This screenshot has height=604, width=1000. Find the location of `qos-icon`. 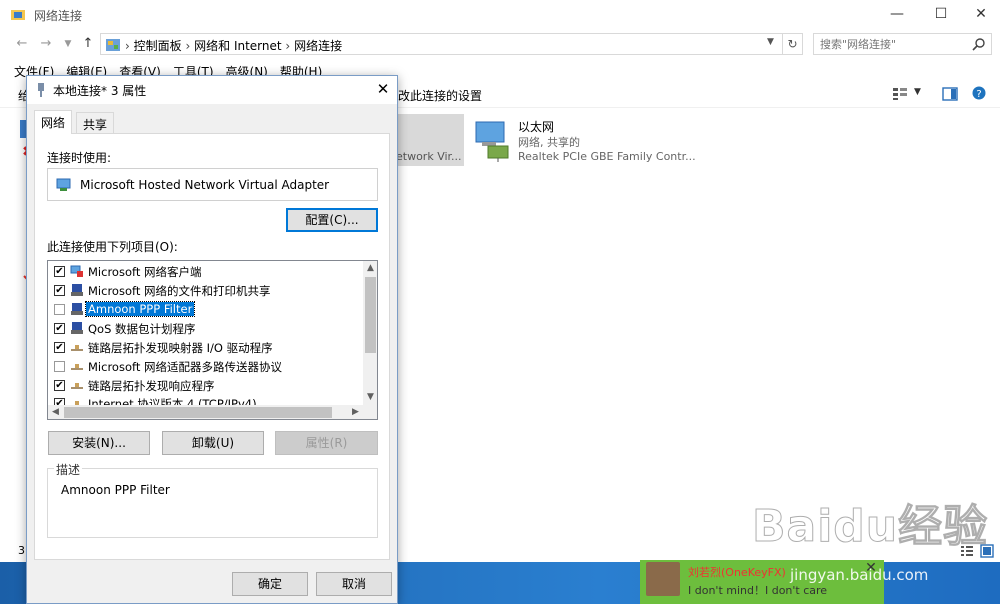

qos-icon is located at coordinates (77, 328).